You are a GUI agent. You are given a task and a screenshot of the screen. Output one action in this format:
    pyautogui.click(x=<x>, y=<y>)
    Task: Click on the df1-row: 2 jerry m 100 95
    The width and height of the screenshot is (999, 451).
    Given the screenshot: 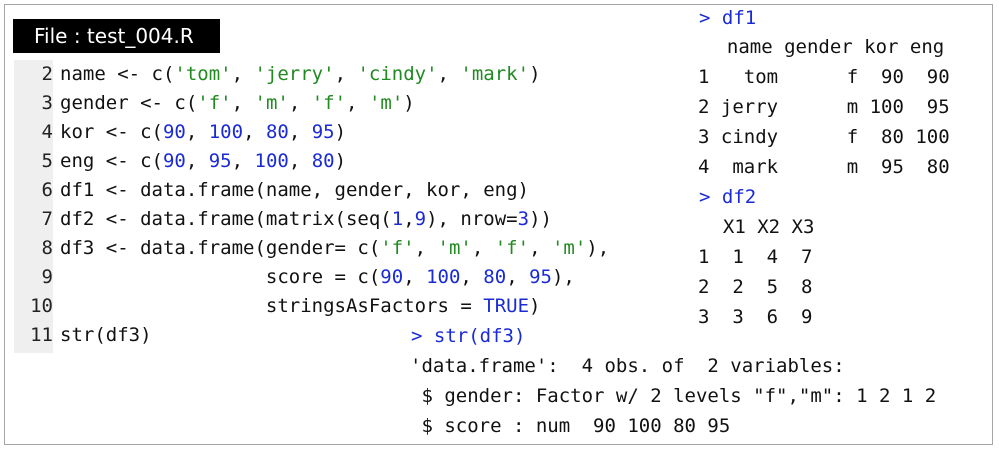 What is the action you would take?
    pyautogui.click(x=824, y=107)
    